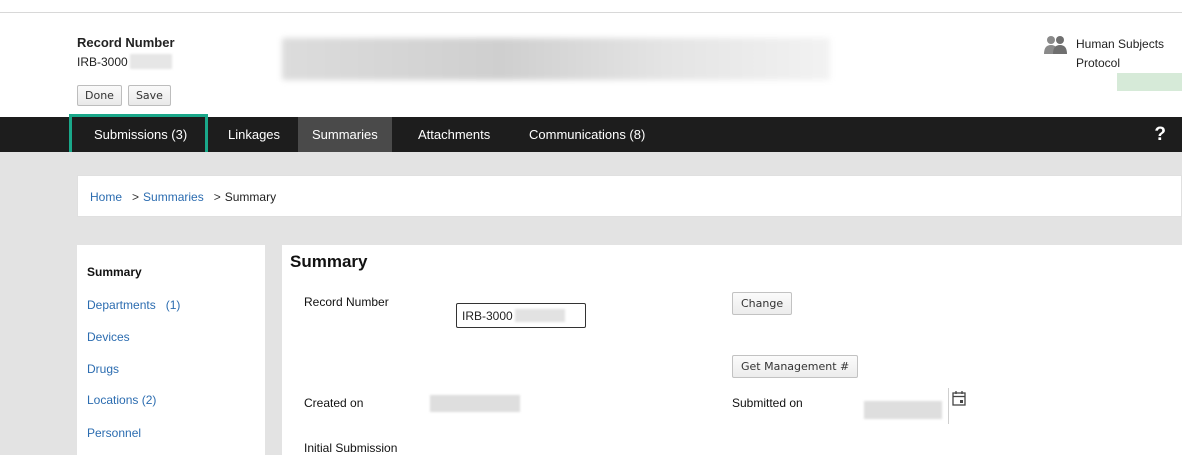 The height and width of the screenshot is (455, 1182). I want to click on page-title: Summary, so click(329, 261).